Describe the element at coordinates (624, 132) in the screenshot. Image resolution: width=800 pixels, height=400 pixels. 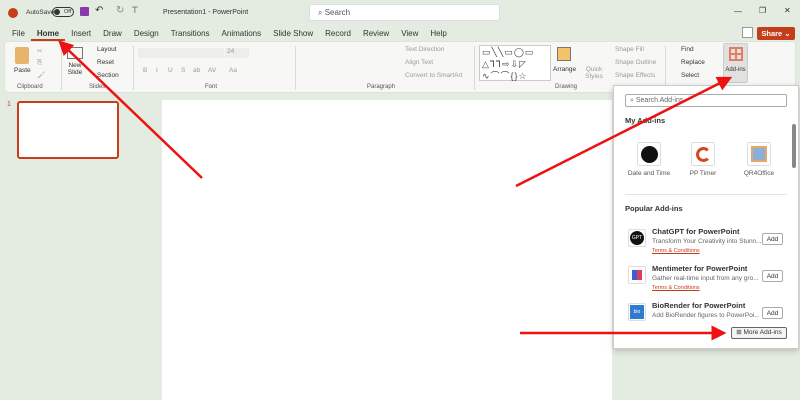
I see `arrow-to-addins-button` at that location.